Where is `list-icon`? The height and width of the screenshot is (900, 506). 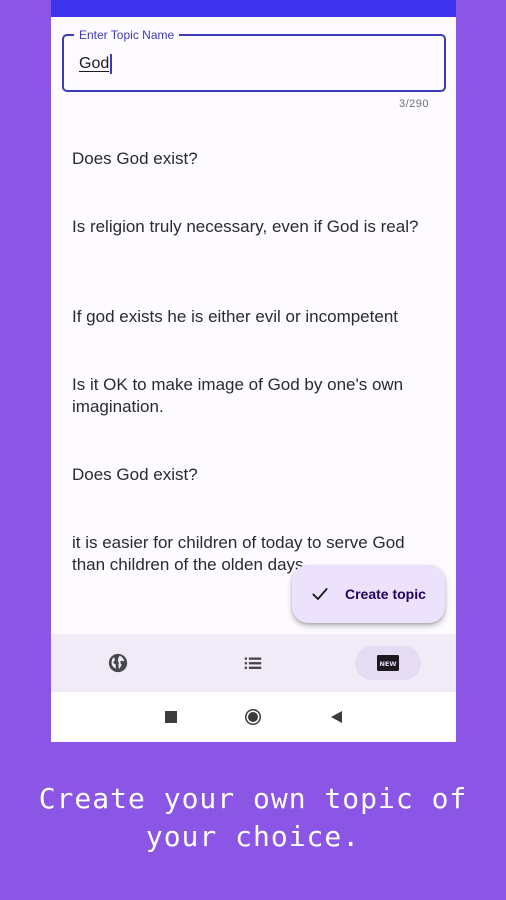 list-icon is located at coordinates (253, 663).